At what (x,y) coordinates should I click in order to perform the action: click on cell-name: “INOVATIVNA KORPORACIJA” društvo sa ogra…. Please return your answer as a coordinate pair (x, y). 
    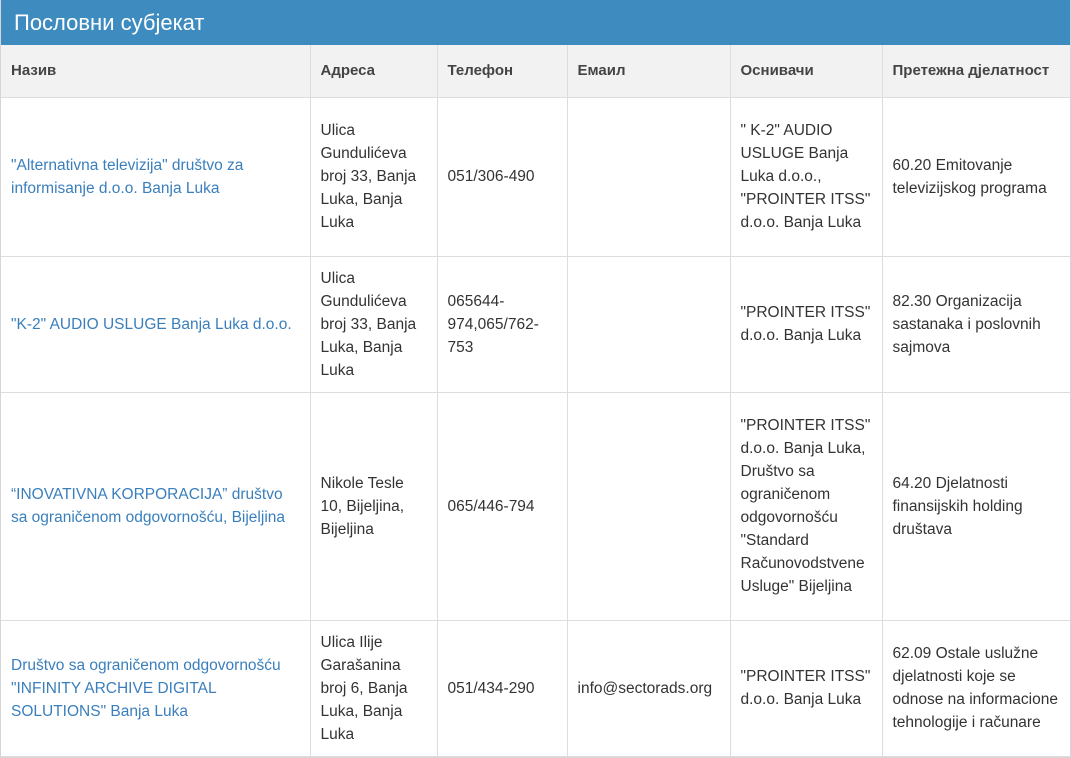
    Looking at the image, I should click on (156, 506).